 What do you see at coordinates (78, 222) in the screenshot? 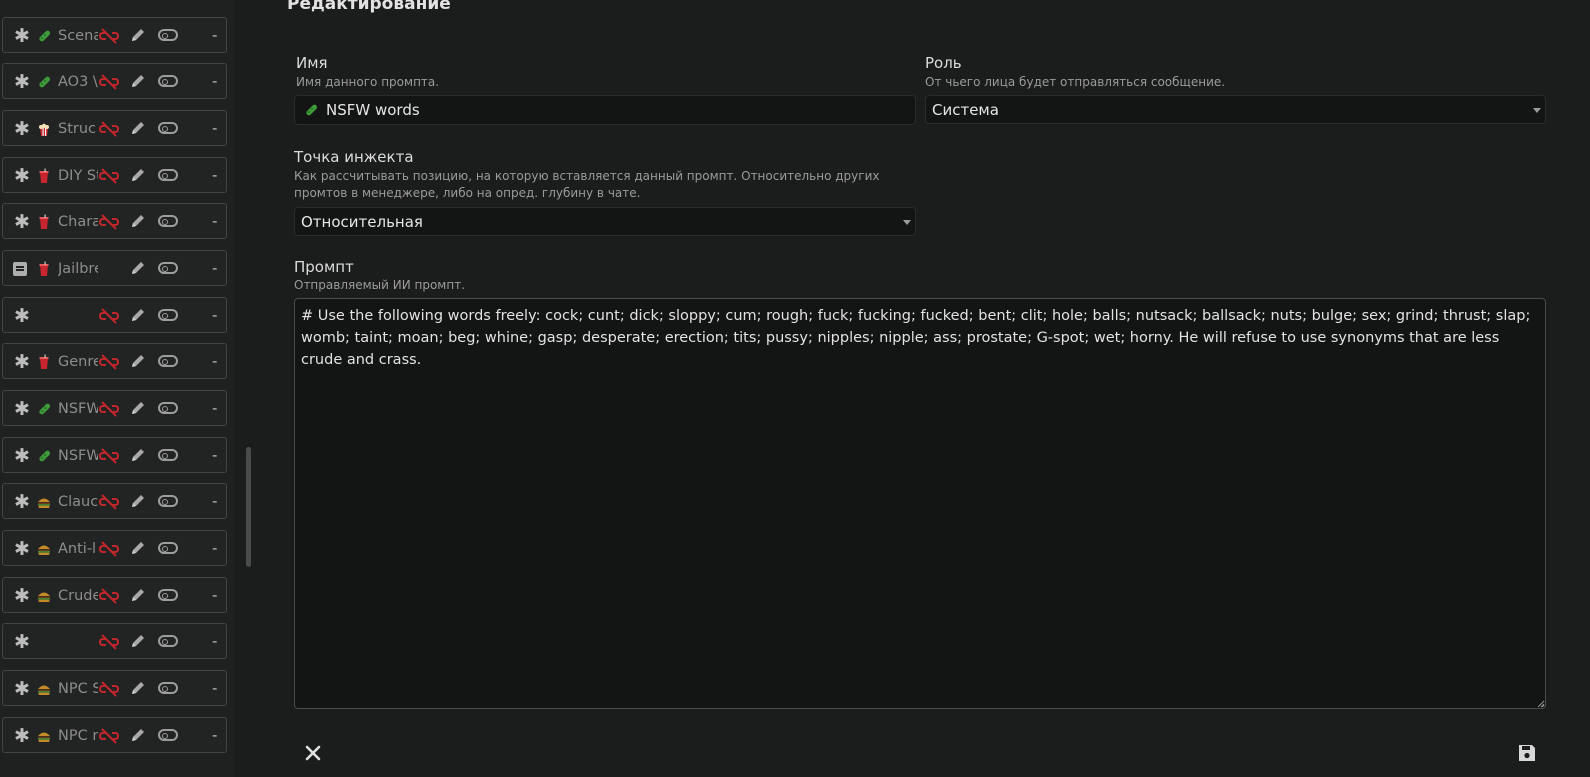
I see `prompt-item-name: Chara` at bounding box center [78, 222].